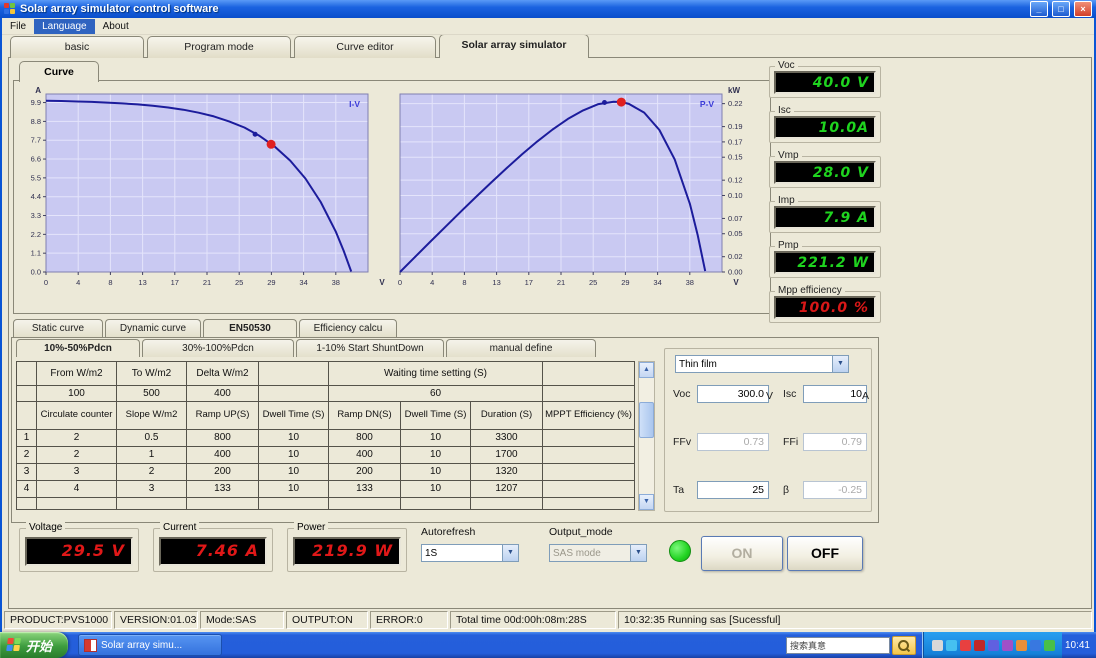 This screenshot has height=658, width=1096. Describe the element at coordinates (979, 645) in the screenshot. I see `antivirus-icon` at that location.